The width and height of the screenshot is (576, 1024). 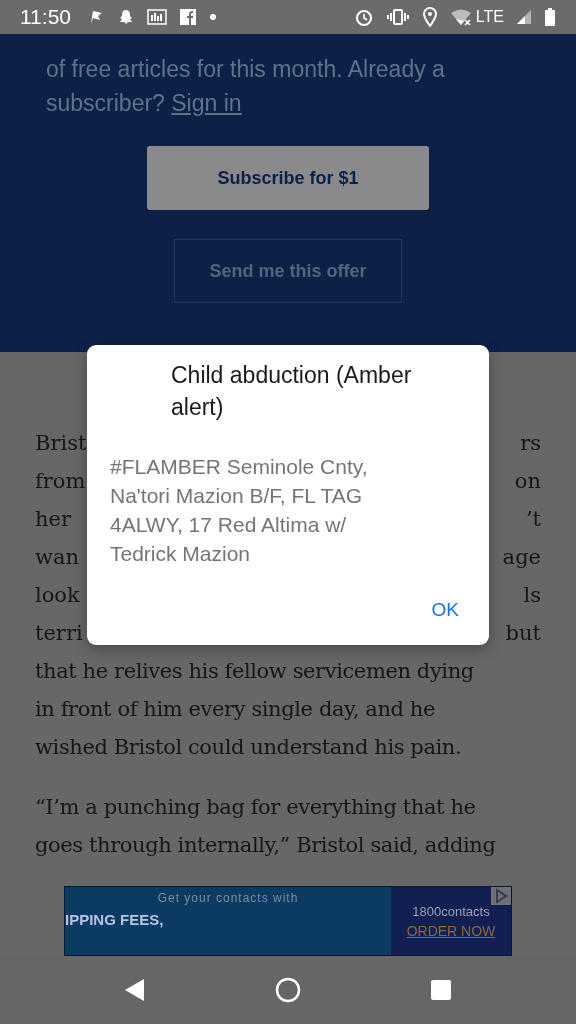 I want to click on article-text: look, so click(x=57, y=595).